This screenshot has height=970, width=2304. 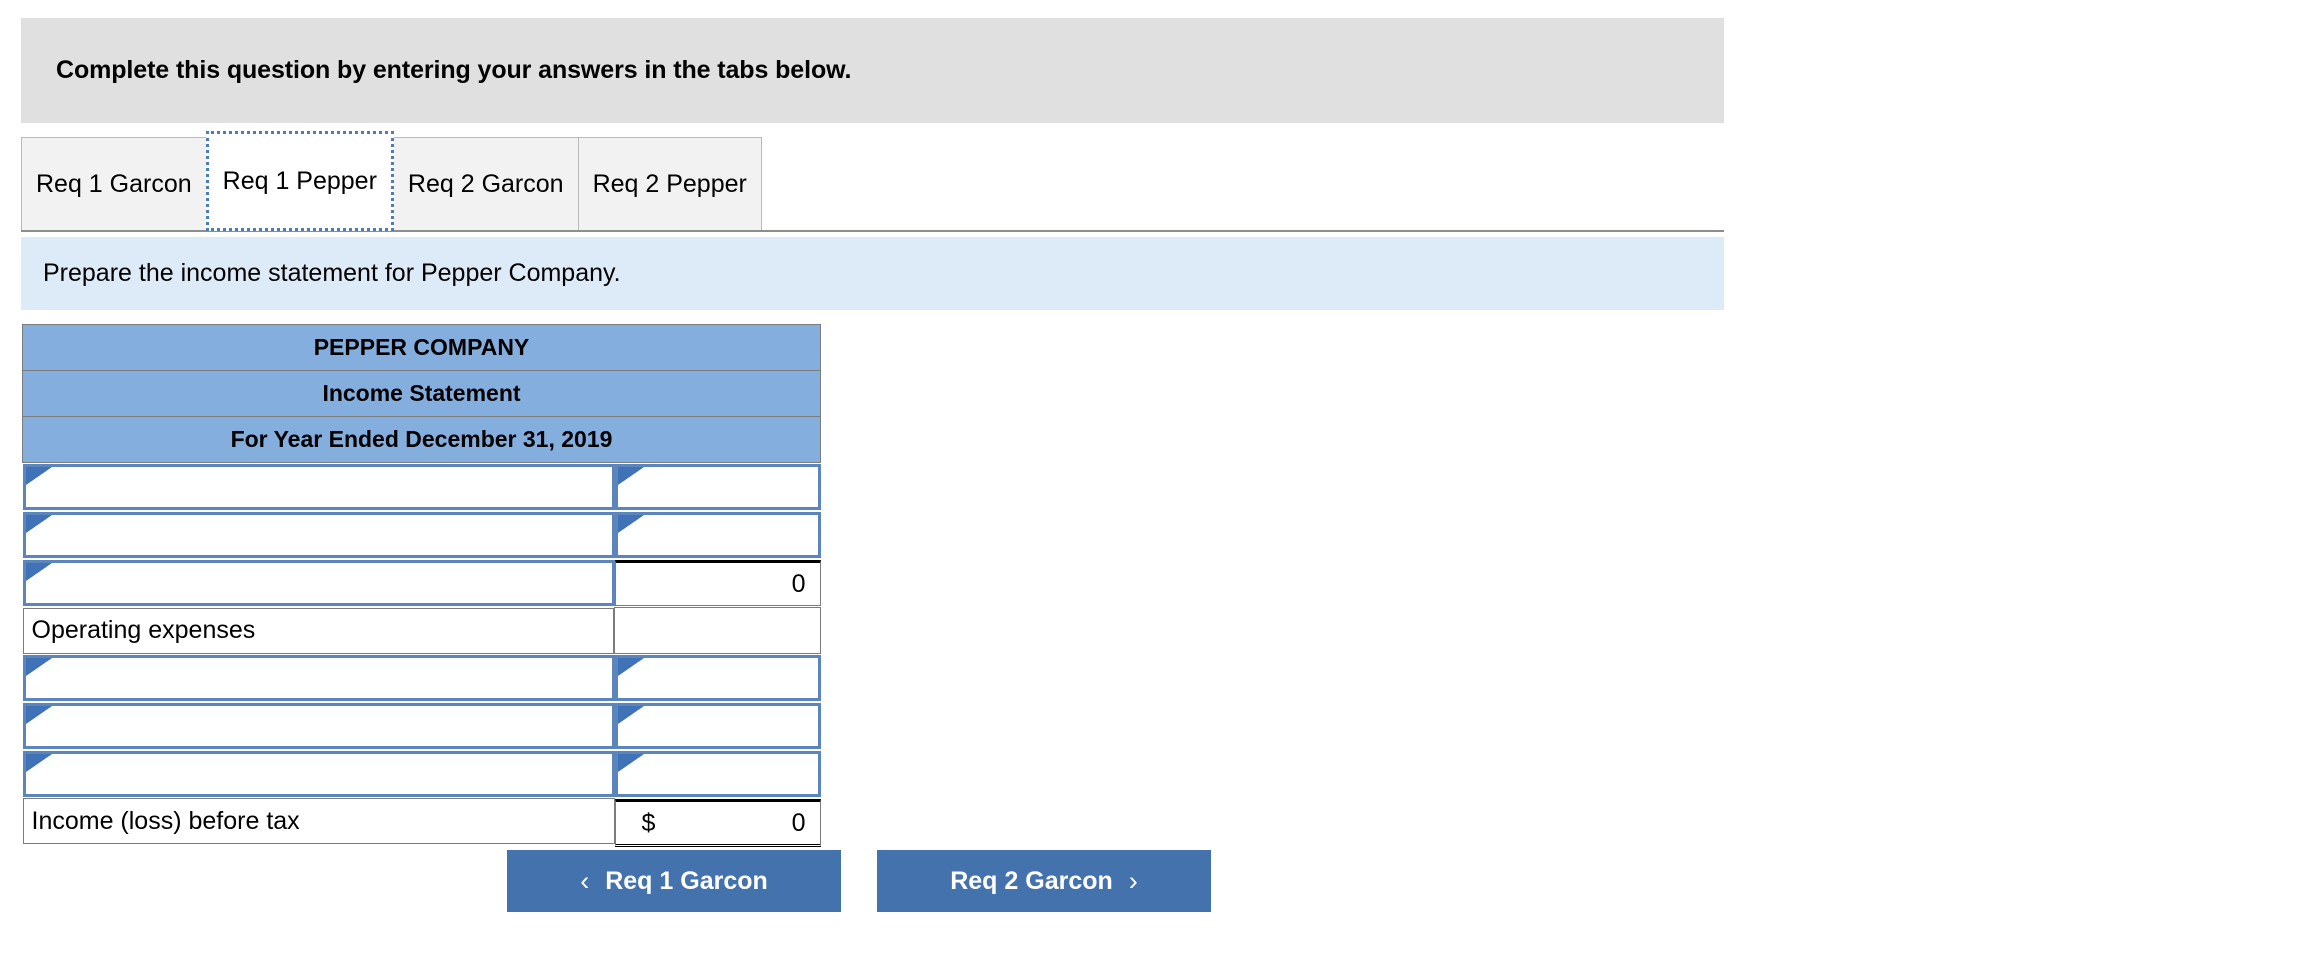 What do you see at coordinates (717, 583) in the screenshot?
I see `computed-subtotal-2: 0` at bounding box center [717, 583].